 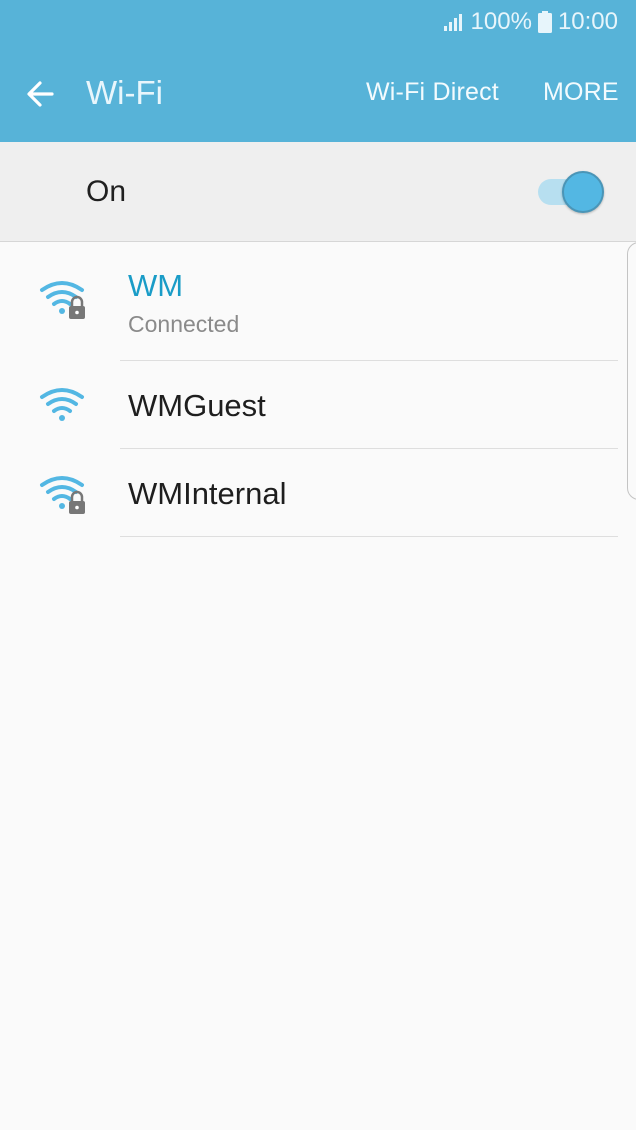 I want to click on back-button, so click(x=42, y=94).